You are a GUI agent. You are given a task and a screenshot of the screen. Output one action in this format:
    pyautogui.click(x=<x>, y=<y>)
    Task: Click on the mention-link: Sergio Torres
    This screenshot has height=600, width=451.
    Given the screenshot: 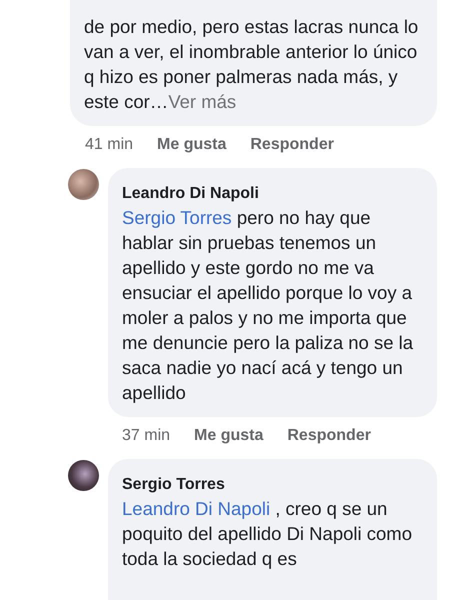 What is the action you would take?
    pyautogui.click(x=177, y=217)
    